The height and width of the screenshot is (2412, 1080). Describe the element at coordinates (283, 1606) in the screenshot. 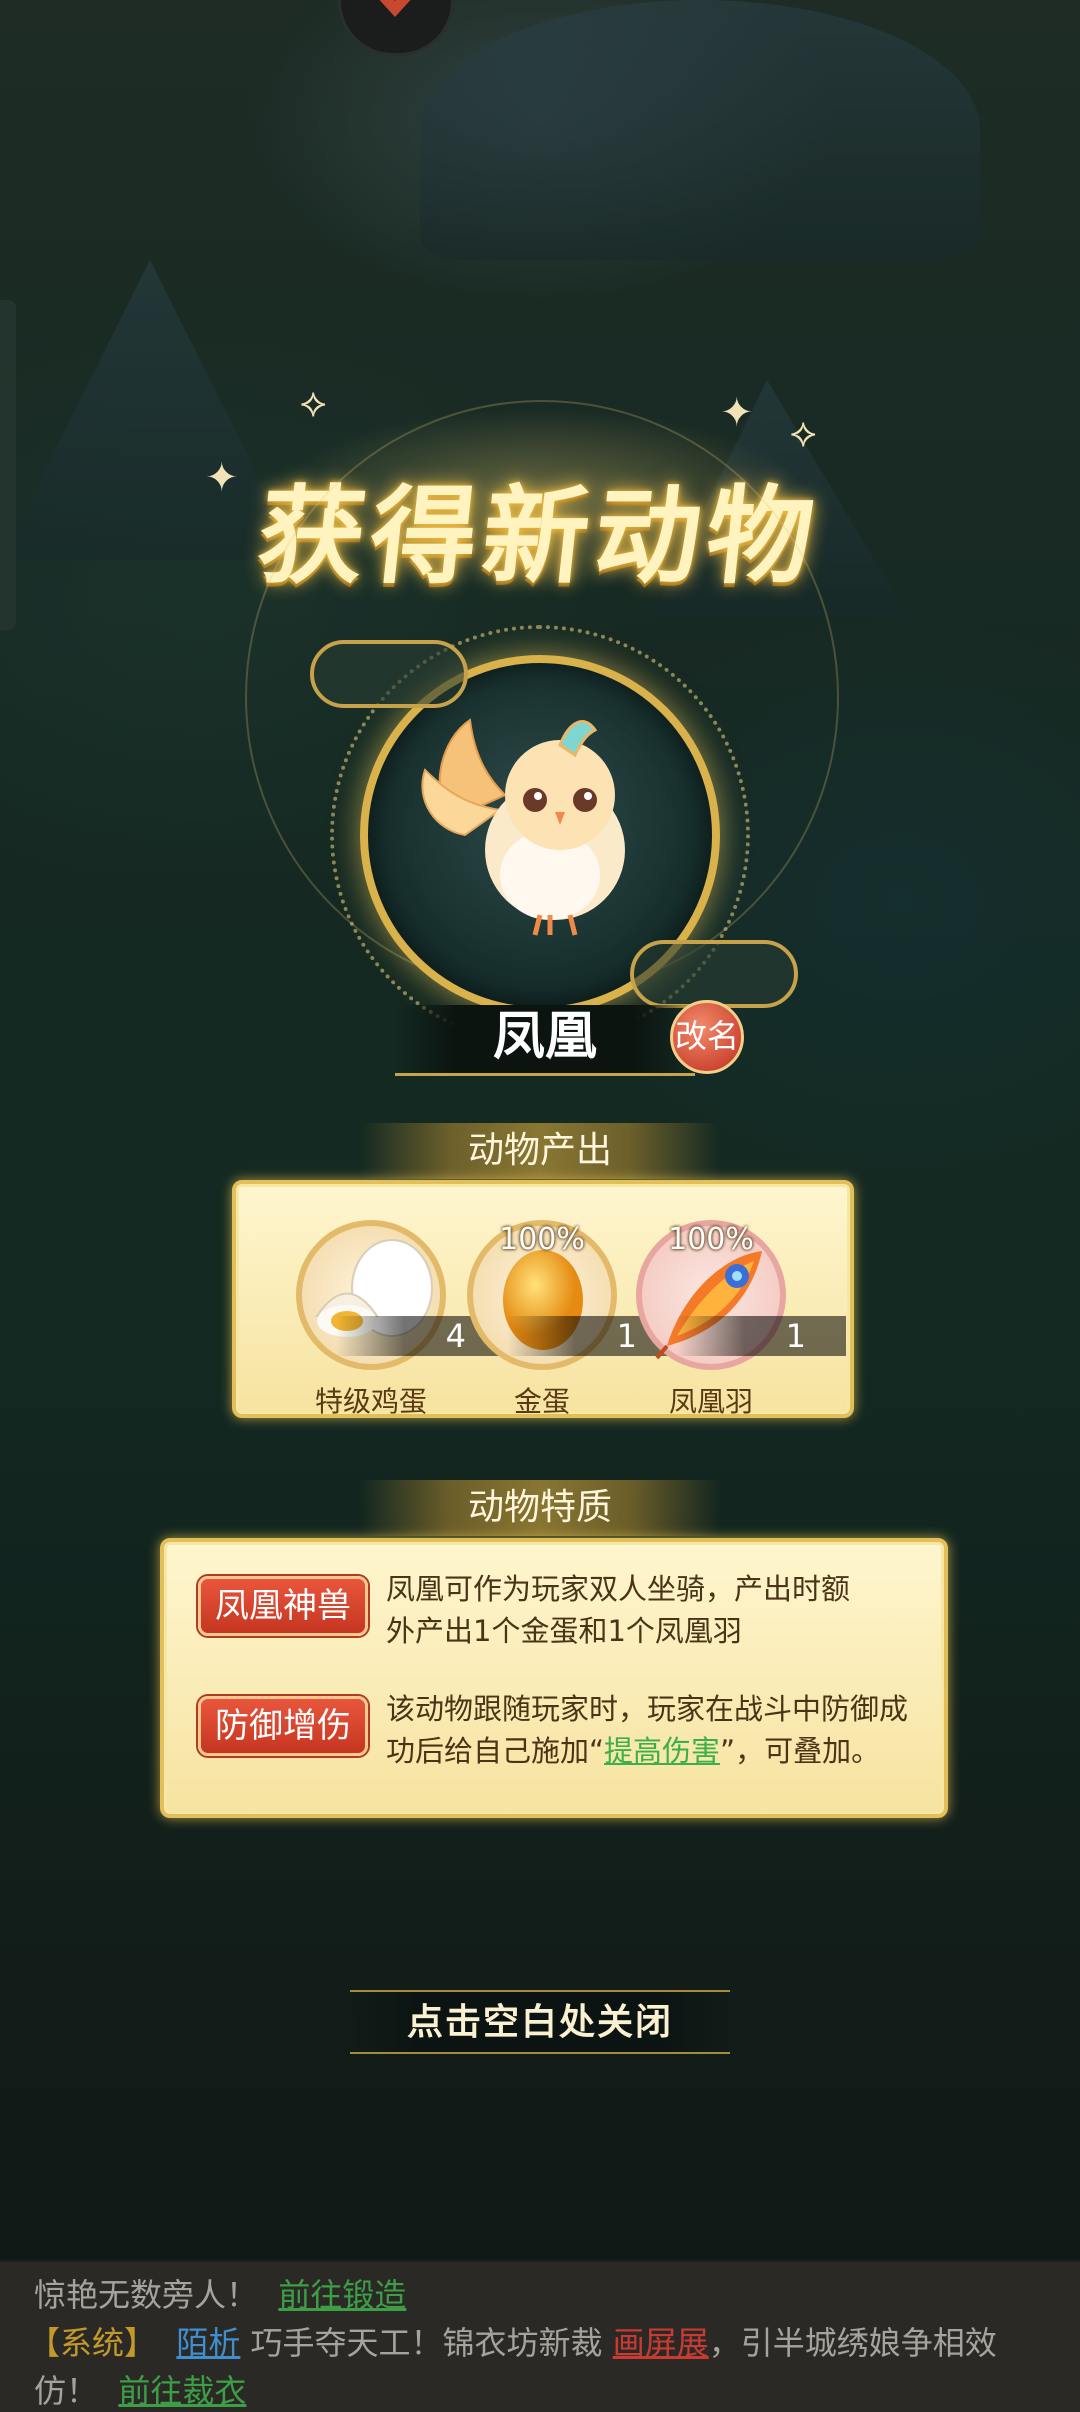

I see `trait-tag: 凤凰神兽` at that location.